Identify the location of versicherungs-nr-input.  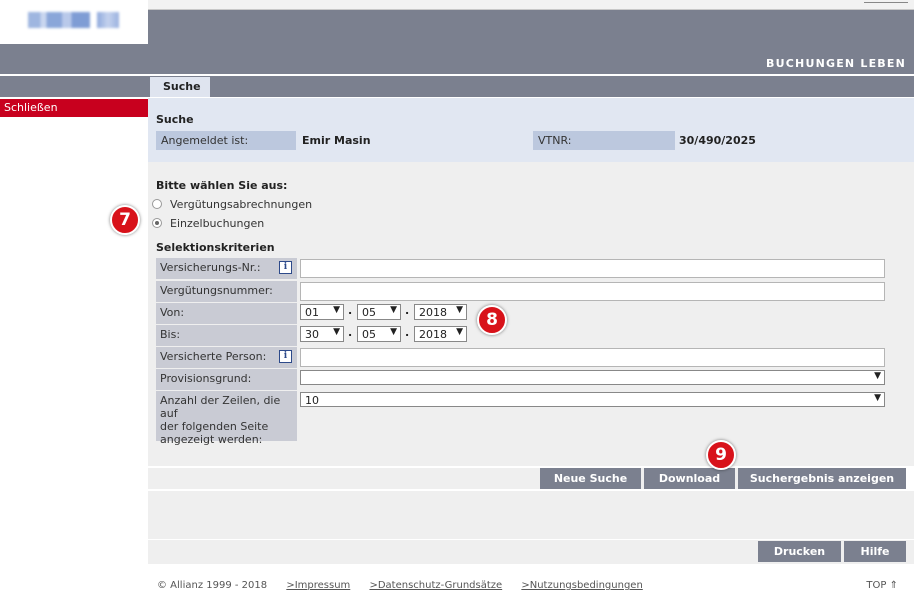
(592, 268).